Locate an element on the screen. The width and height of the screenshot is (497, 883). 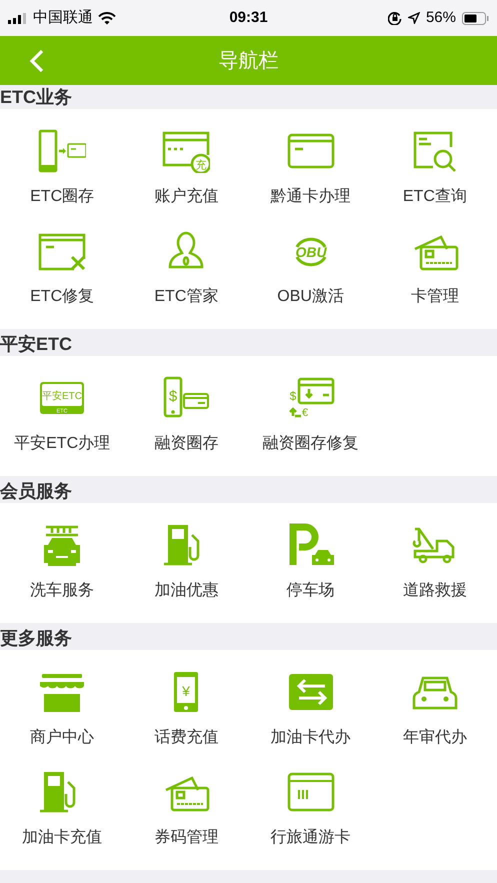
service-label: 加油优惠 is located at coordinates (186, 591).